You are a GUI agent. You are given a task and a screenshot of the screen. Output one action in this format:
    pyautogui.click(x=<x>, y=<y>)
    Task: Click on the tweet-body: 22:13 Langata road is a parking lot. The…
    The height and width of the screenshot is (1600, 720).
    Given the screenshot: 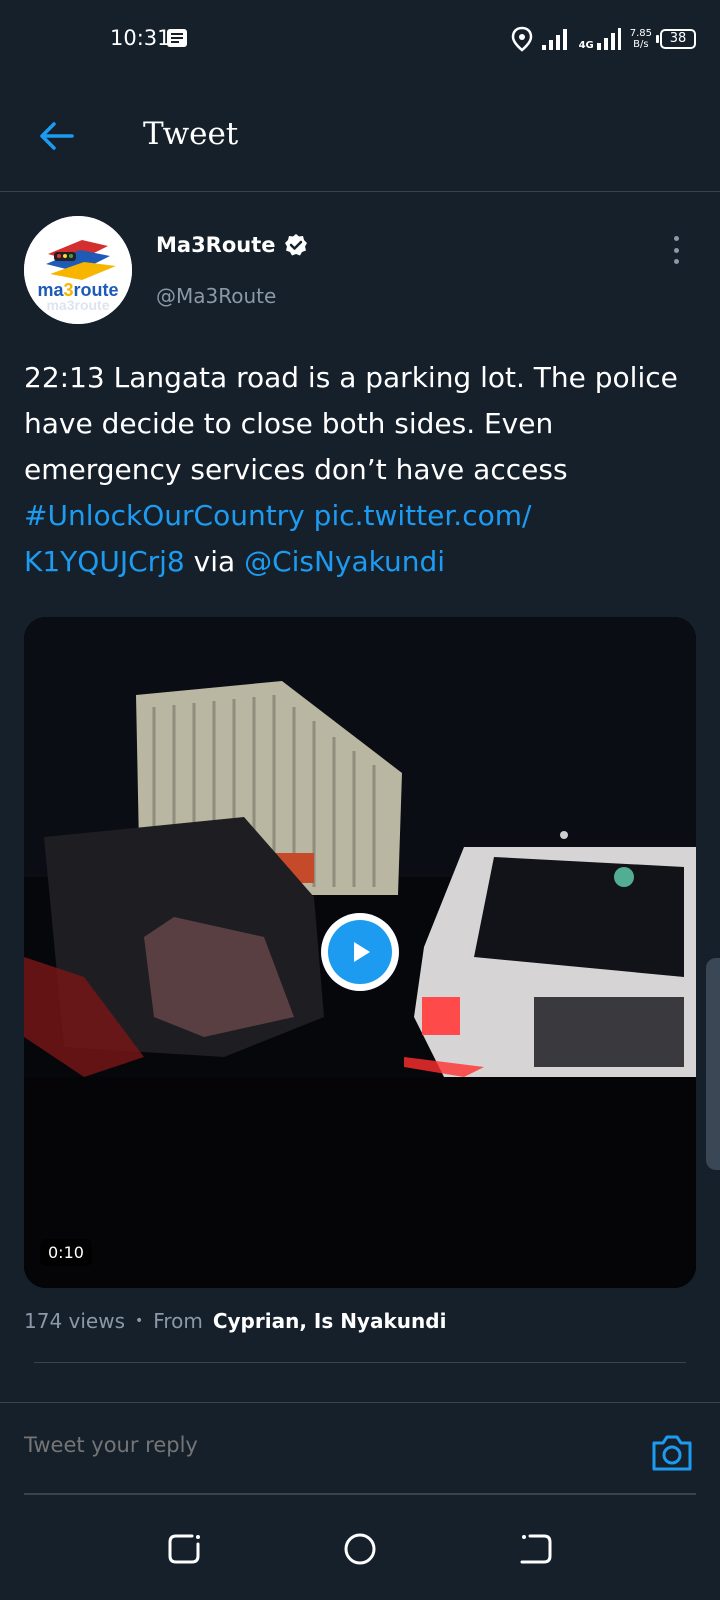 What is the action you would take?
    pyautogui.click(x=351, y=423)
    